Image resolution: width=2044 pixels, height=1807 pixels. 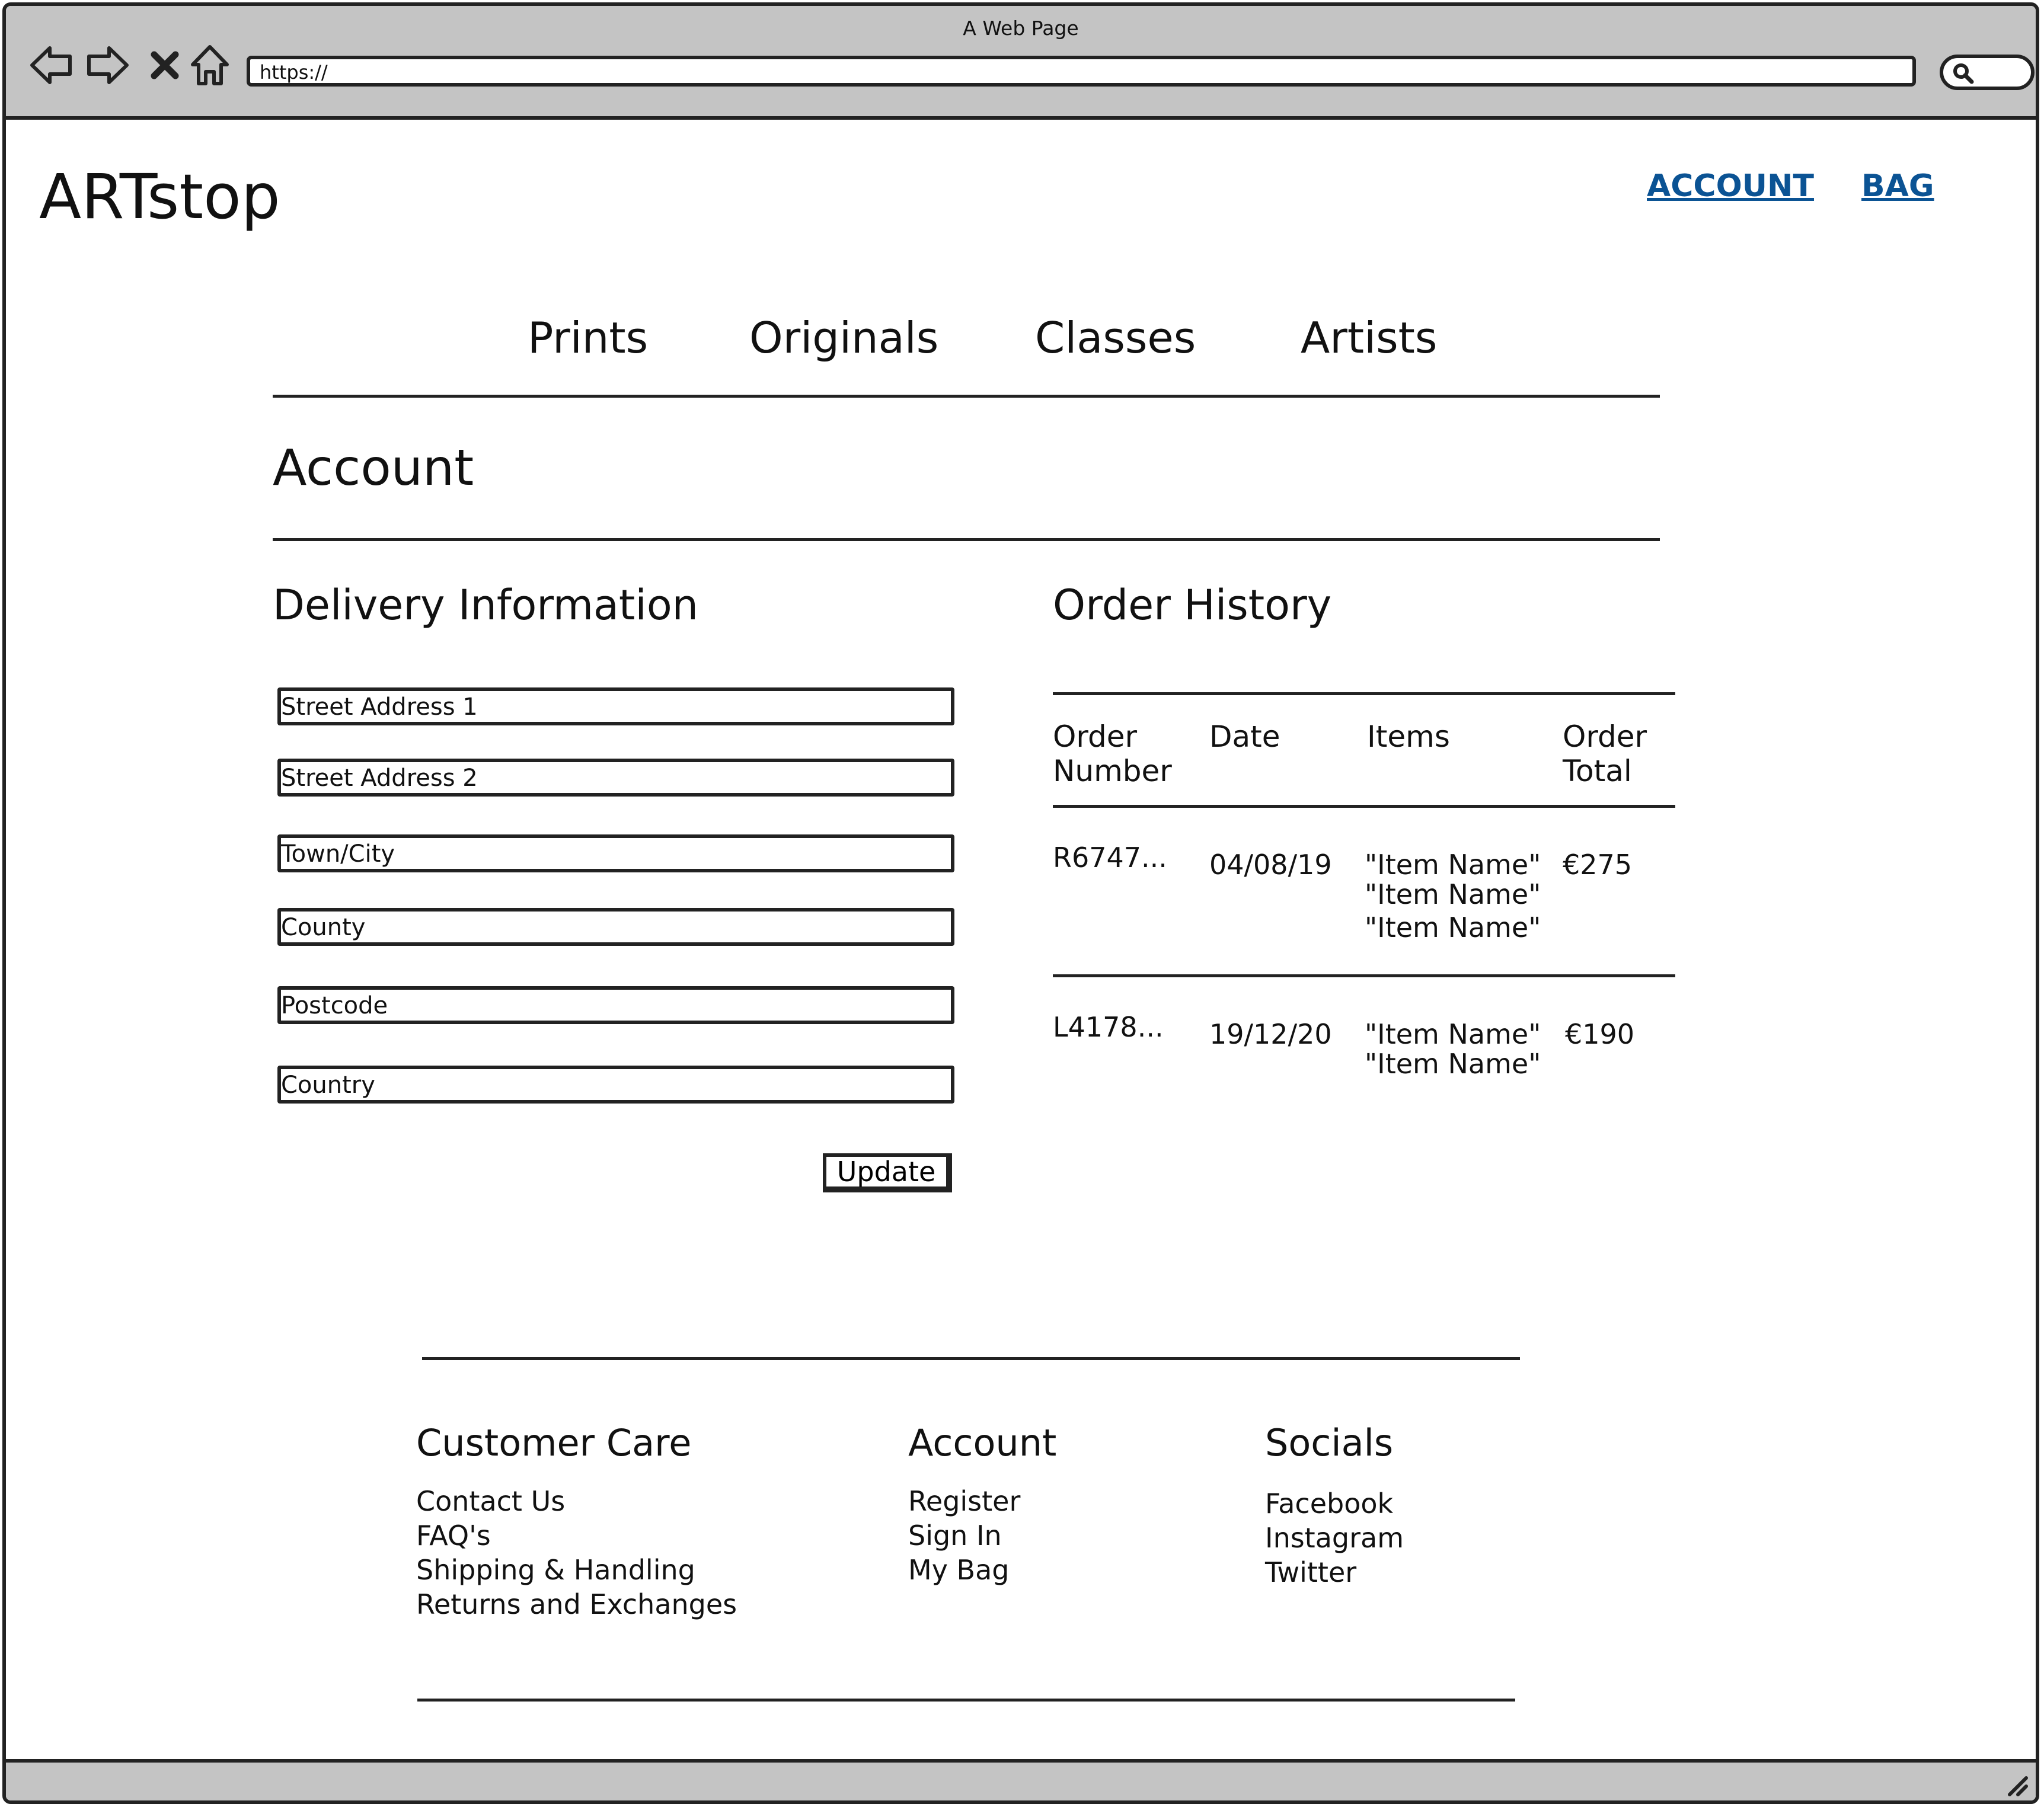 What do you see at coordinates (1115, 338) in the screenshot?
I see `nav-item-classes: Classes` at bounding box center [1115, 338].